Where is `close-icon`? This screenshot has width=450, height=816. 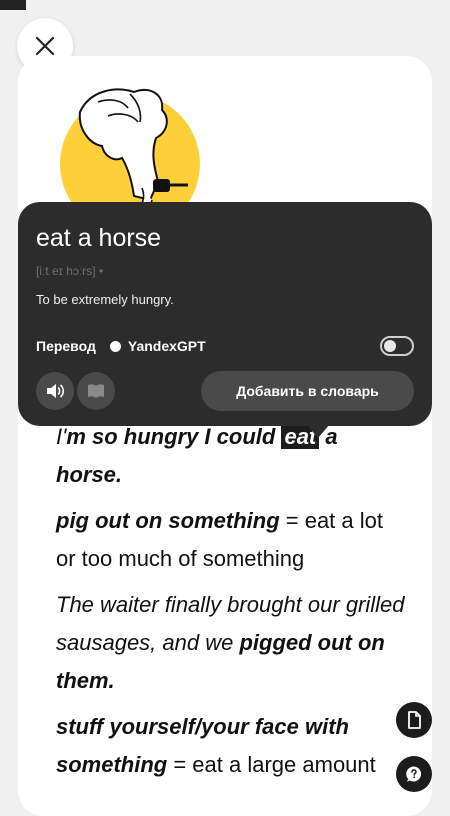 close-icon is located at coordinates (45, 46).